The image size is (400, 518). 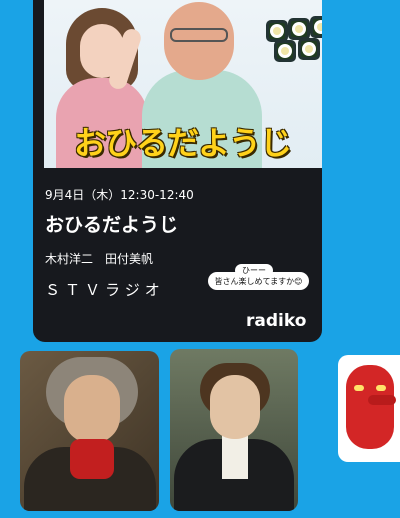 What do you see at coordinates (99, 259) in the screenshot?
I see `program-hosts: 木村洋二 田付美帆` at bounding box center [99, 259].